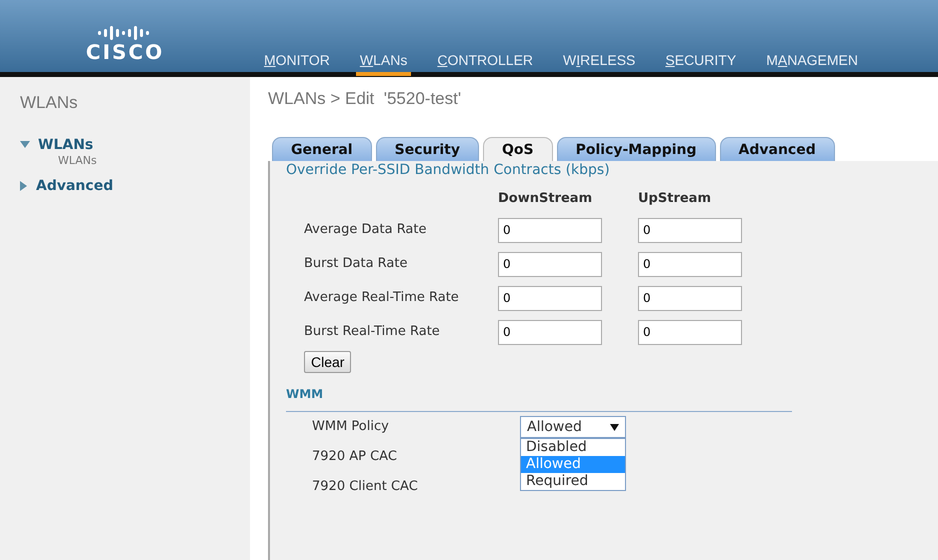 This screenshot has width=938, height=560. I want to click on tab: Policy-Mapping, so click(636, 149).